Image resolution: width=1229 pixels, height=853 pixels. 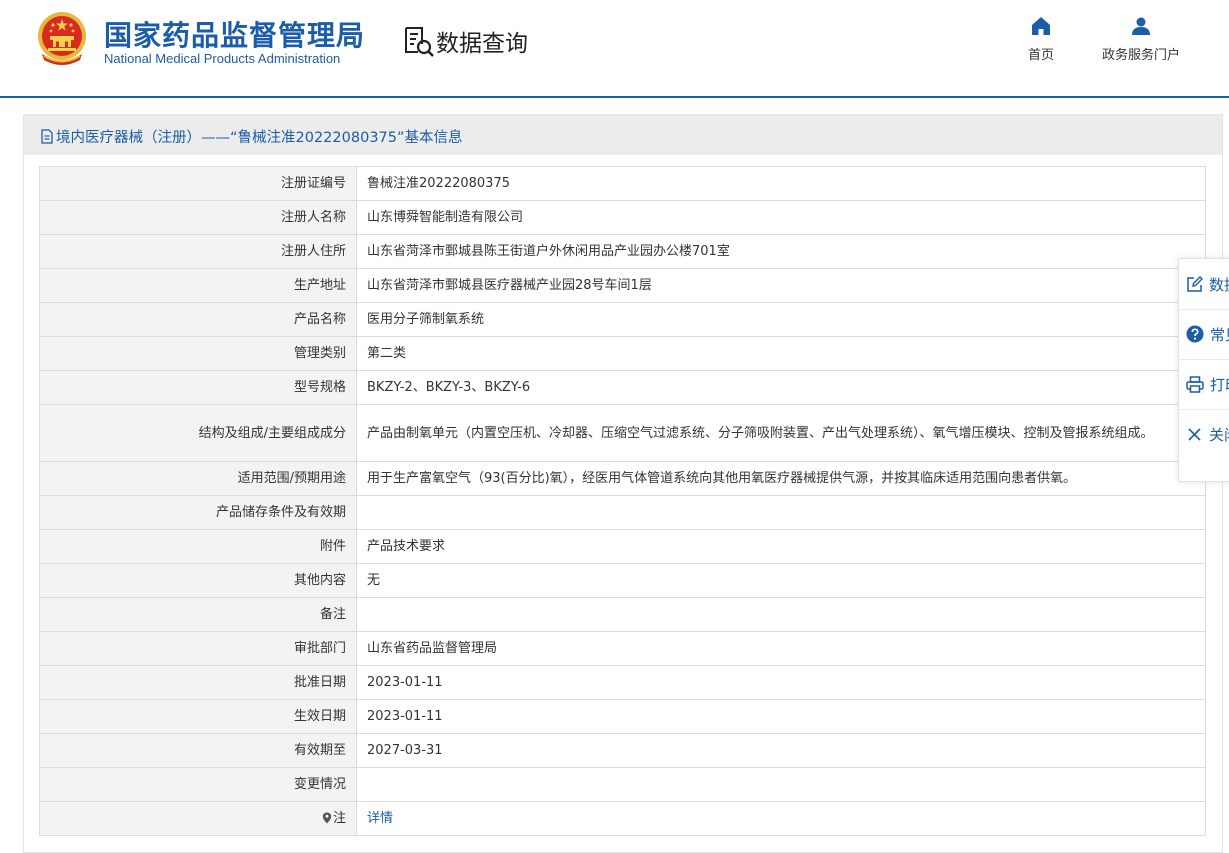 I want to click on table-row: 产品名称 医用分子筛制氧系统, so click(x=622, y=319).